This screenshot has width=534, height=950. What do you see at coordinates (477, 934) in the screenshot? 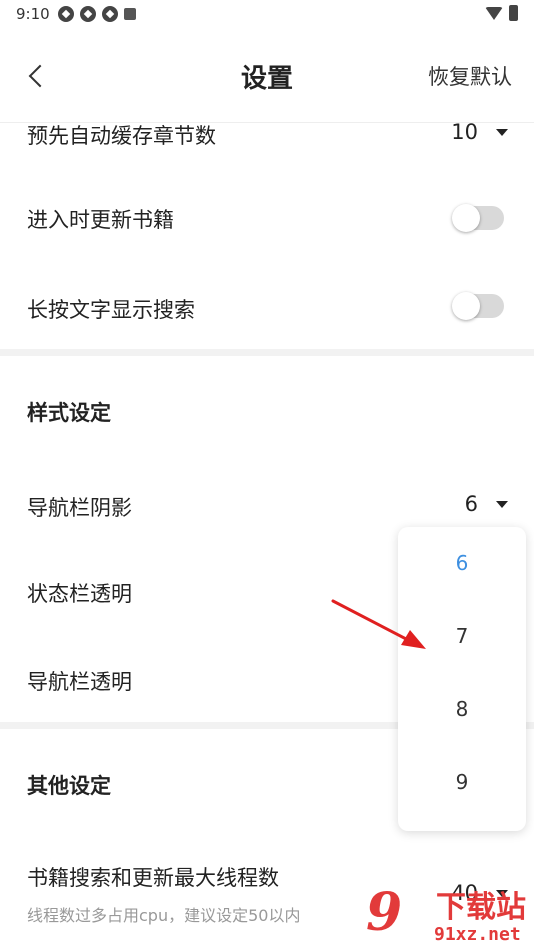
I see `watermark-url: 91xz.net` at bounding box center [477, 934].